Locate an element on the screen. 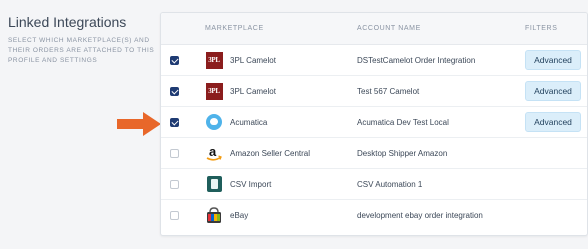  marketplace-name: eBay is located at coordinates (239, 215).